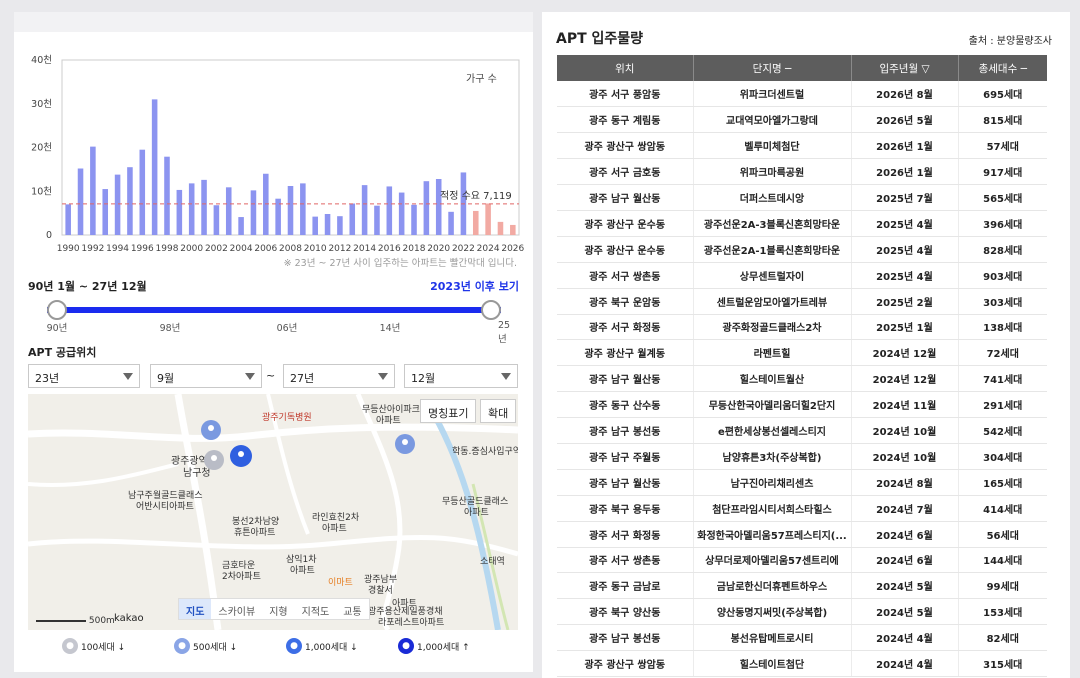 Image resolution: width=1080 pixels, height=678 pixels. I want to click on col-units: 총세대수 ─, so click(1002, 68).